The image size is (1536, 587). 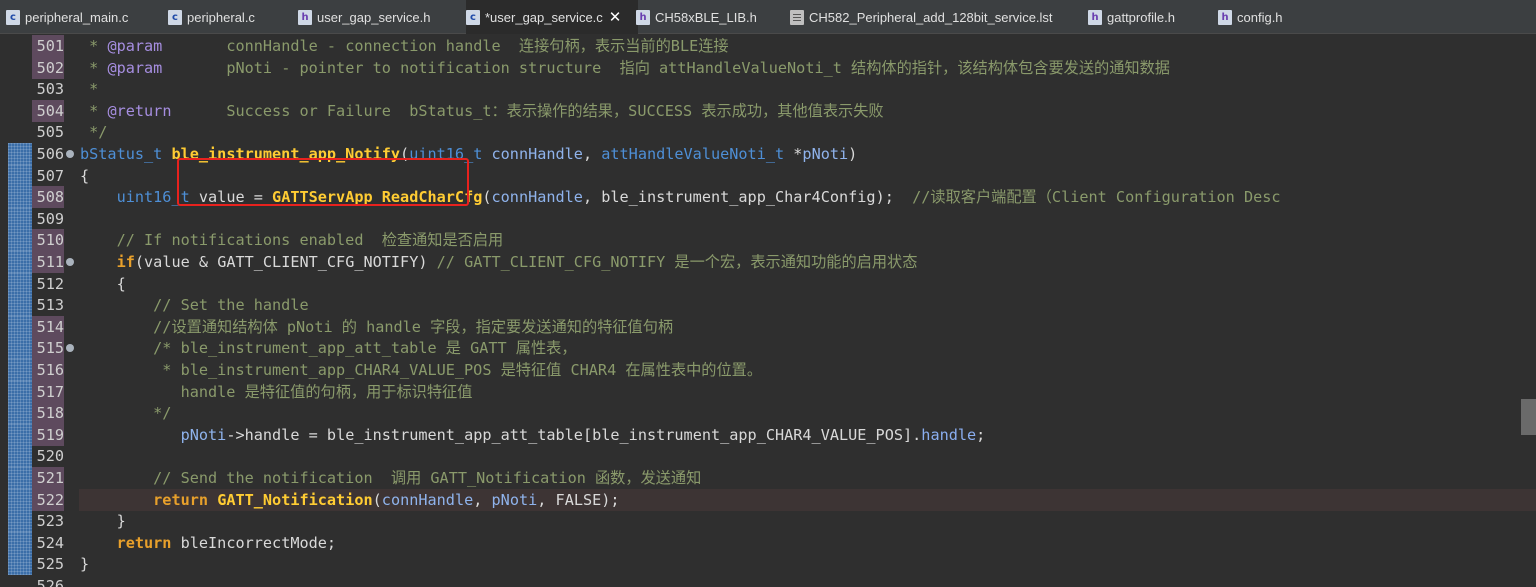 I want to click on line-number: 505, so click(x=50, y=132).